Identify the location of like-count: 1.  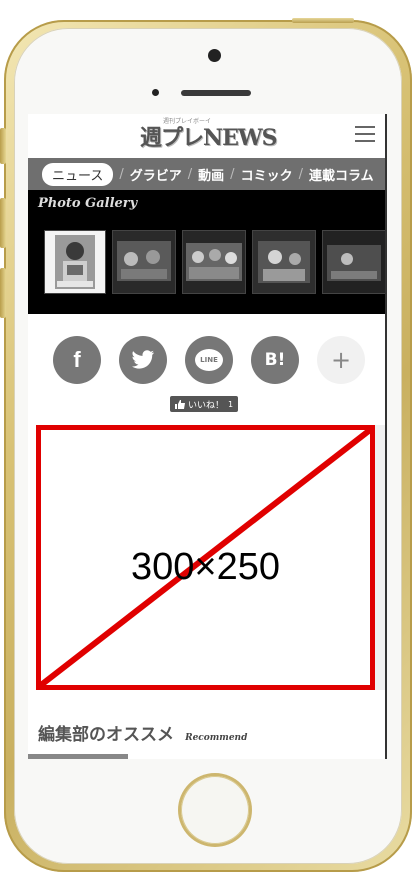
(231, 404).